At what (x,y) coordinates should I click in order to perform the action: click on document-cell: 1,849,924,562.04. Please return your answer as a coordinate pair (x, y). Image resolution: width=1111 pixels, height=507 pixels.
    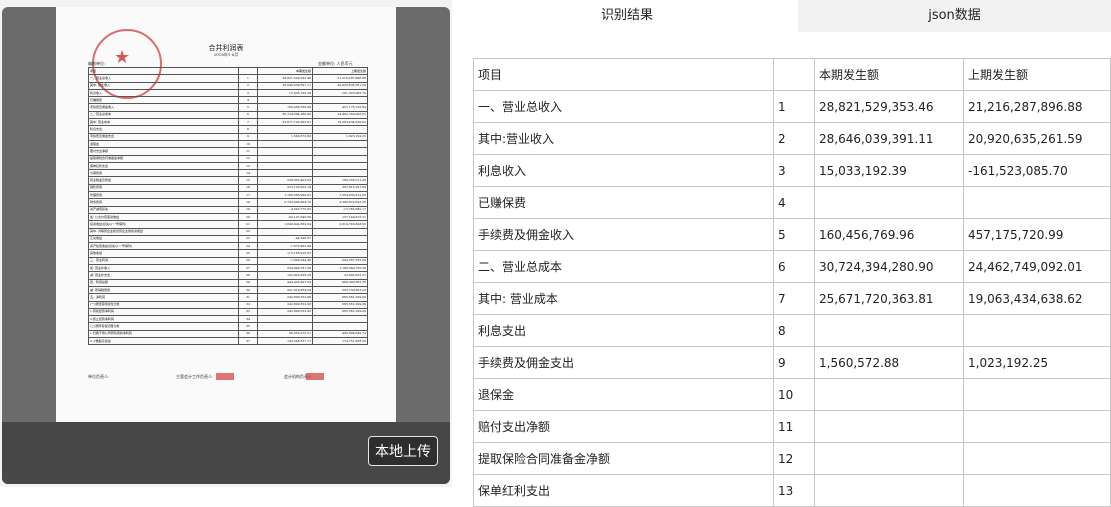
    Looking at the image, I should click on (285, 224).